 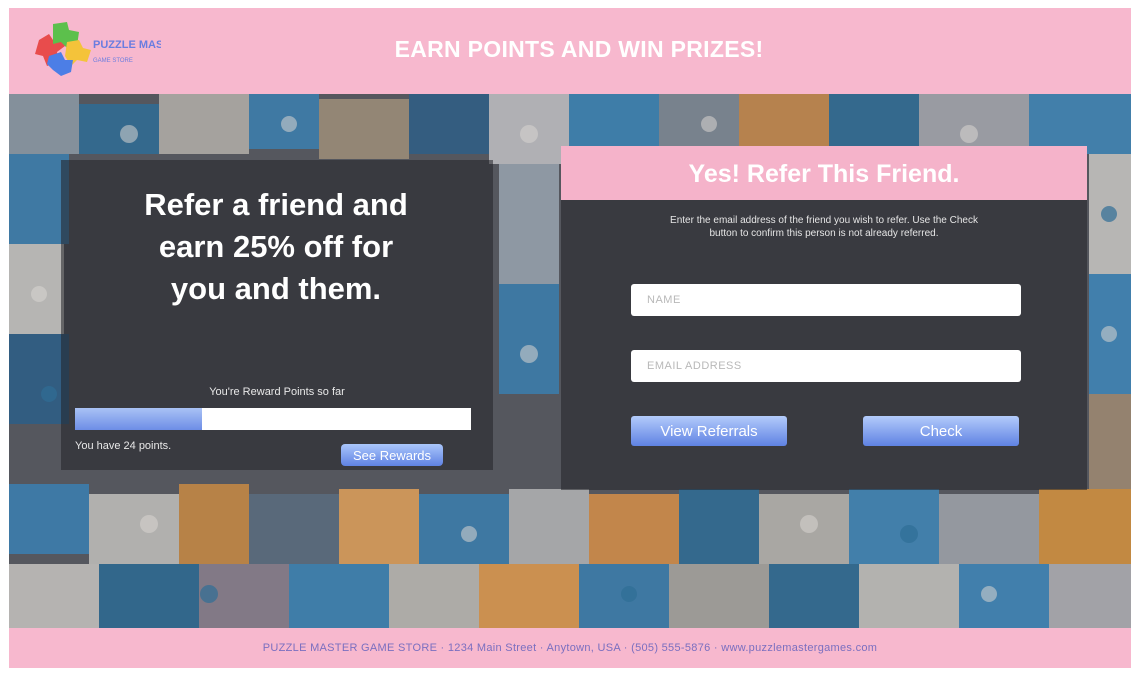 I want to click on logo-sub-text: GAME STORE, so click(x=113, y=61).